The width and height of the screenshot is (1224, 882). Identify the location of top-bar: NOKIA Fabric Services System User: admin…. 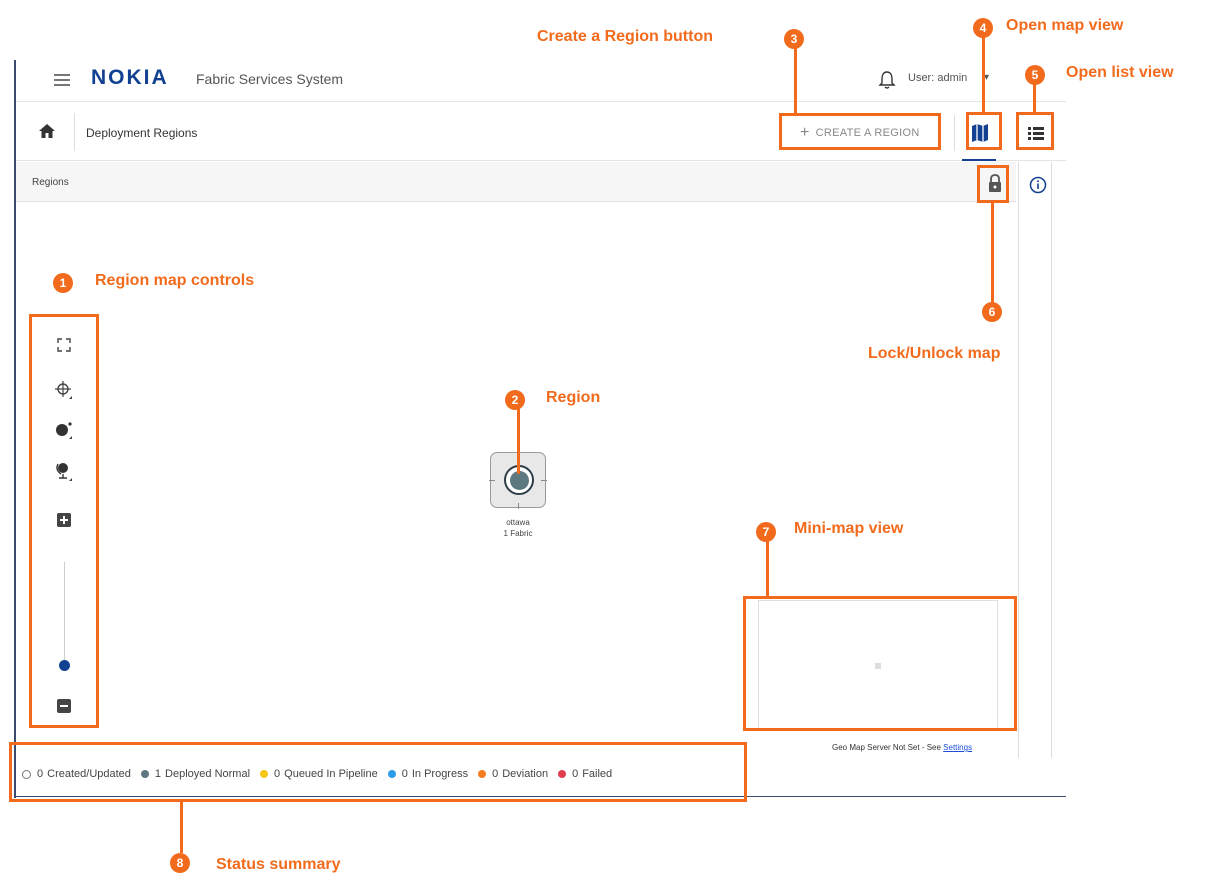
(541, 81).